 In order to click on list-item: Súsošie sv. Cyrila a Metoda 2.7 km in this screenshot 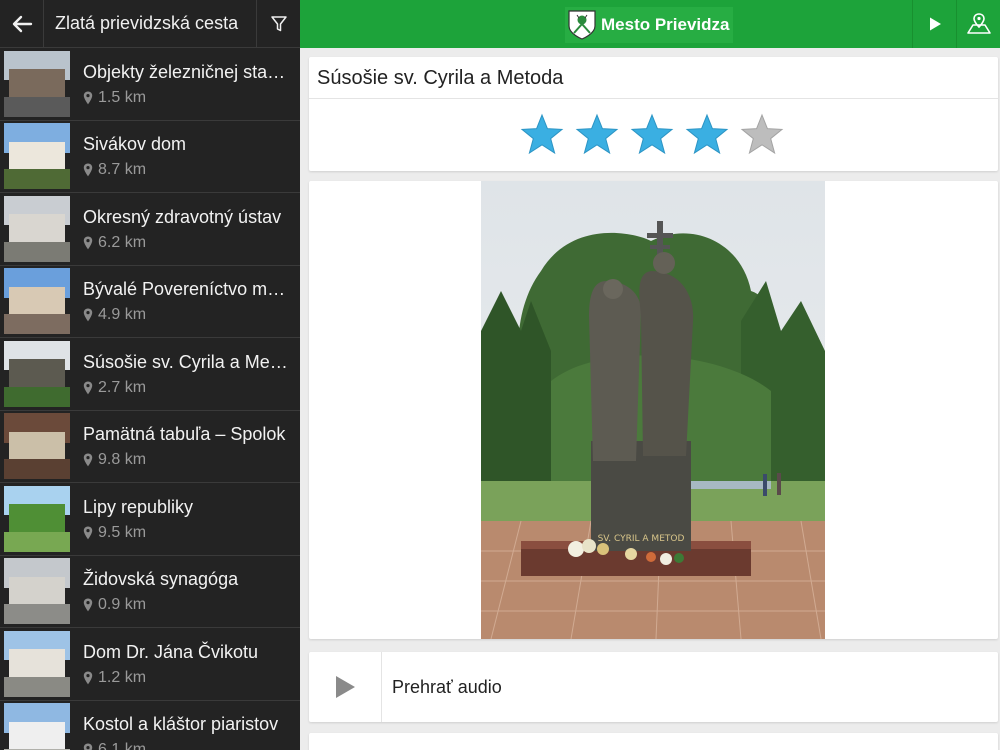, I will do `click(150, 374)`.